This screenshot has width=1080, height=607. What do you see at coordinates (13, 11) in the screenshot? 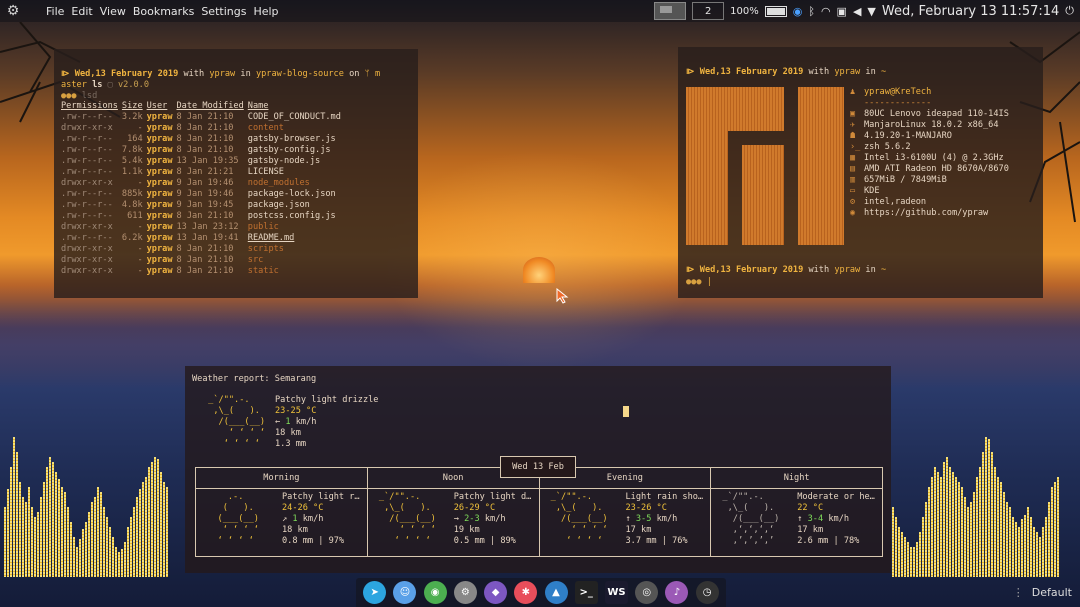
I see `app-launcher-icon: ⚙` at bounding box center [13, 11].